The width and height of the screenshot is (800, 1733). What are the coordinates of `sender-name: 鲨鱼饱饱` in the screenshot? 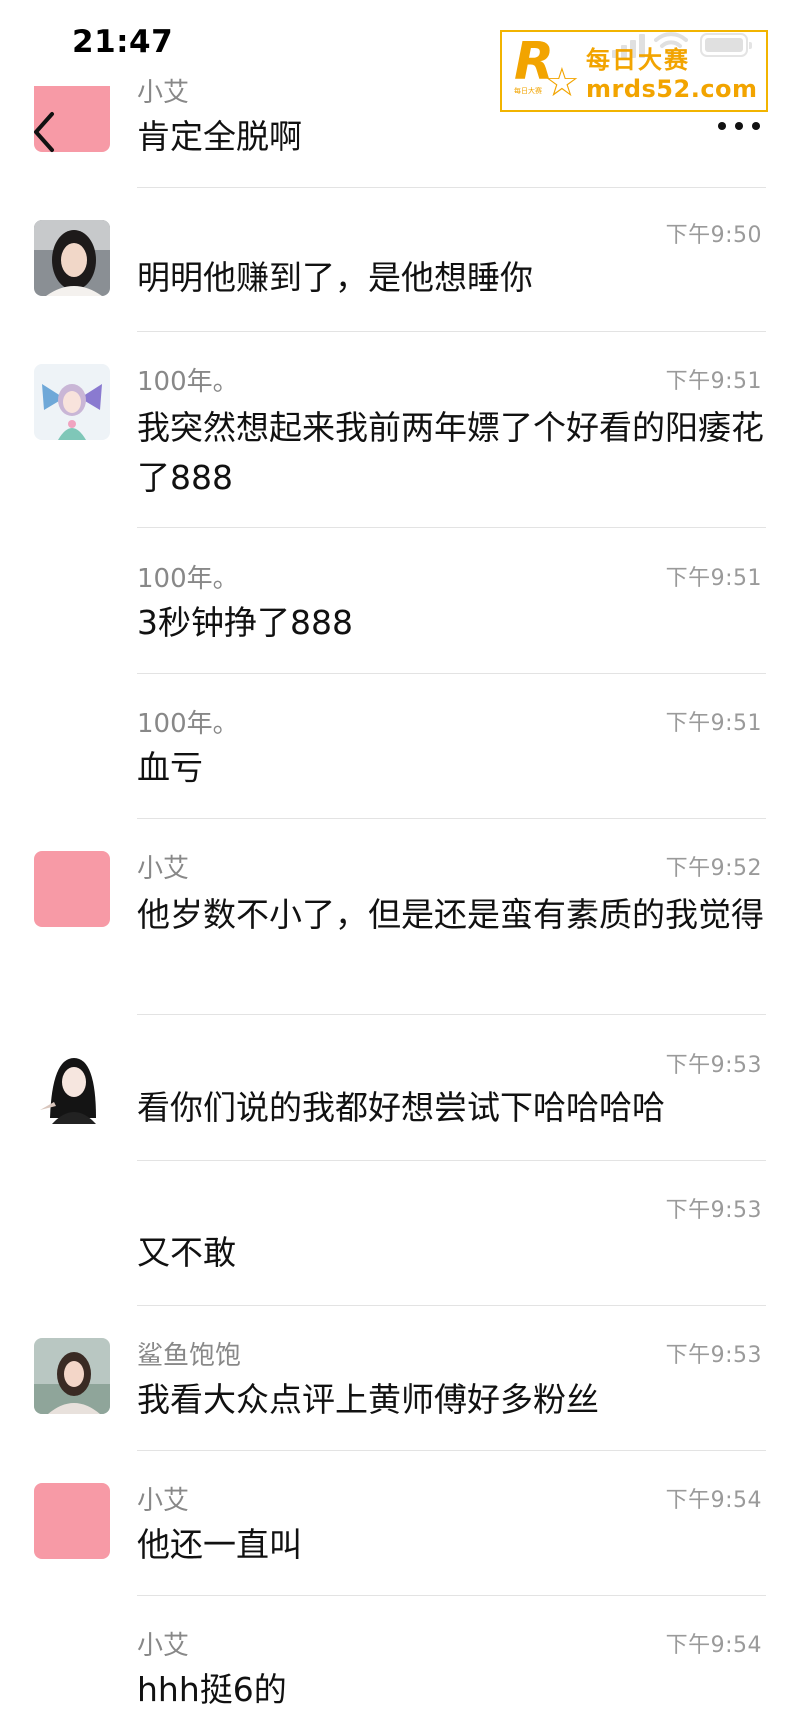 It's located at (189, 1356).